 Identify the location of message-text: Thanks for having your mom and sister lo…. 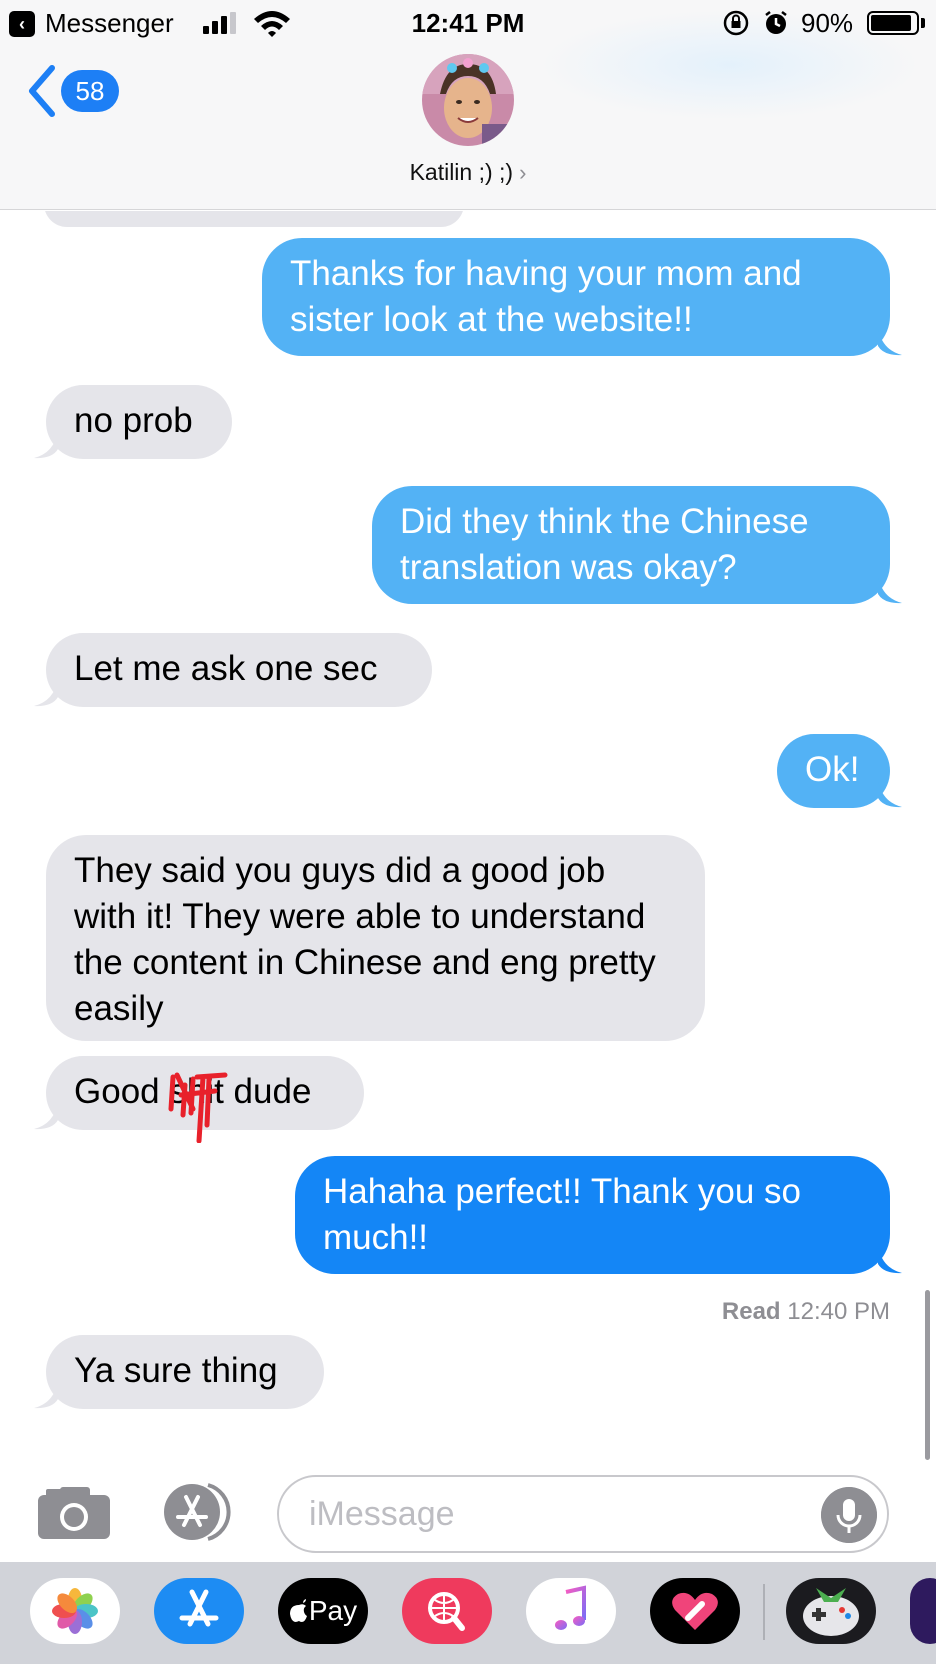
(546, 296).